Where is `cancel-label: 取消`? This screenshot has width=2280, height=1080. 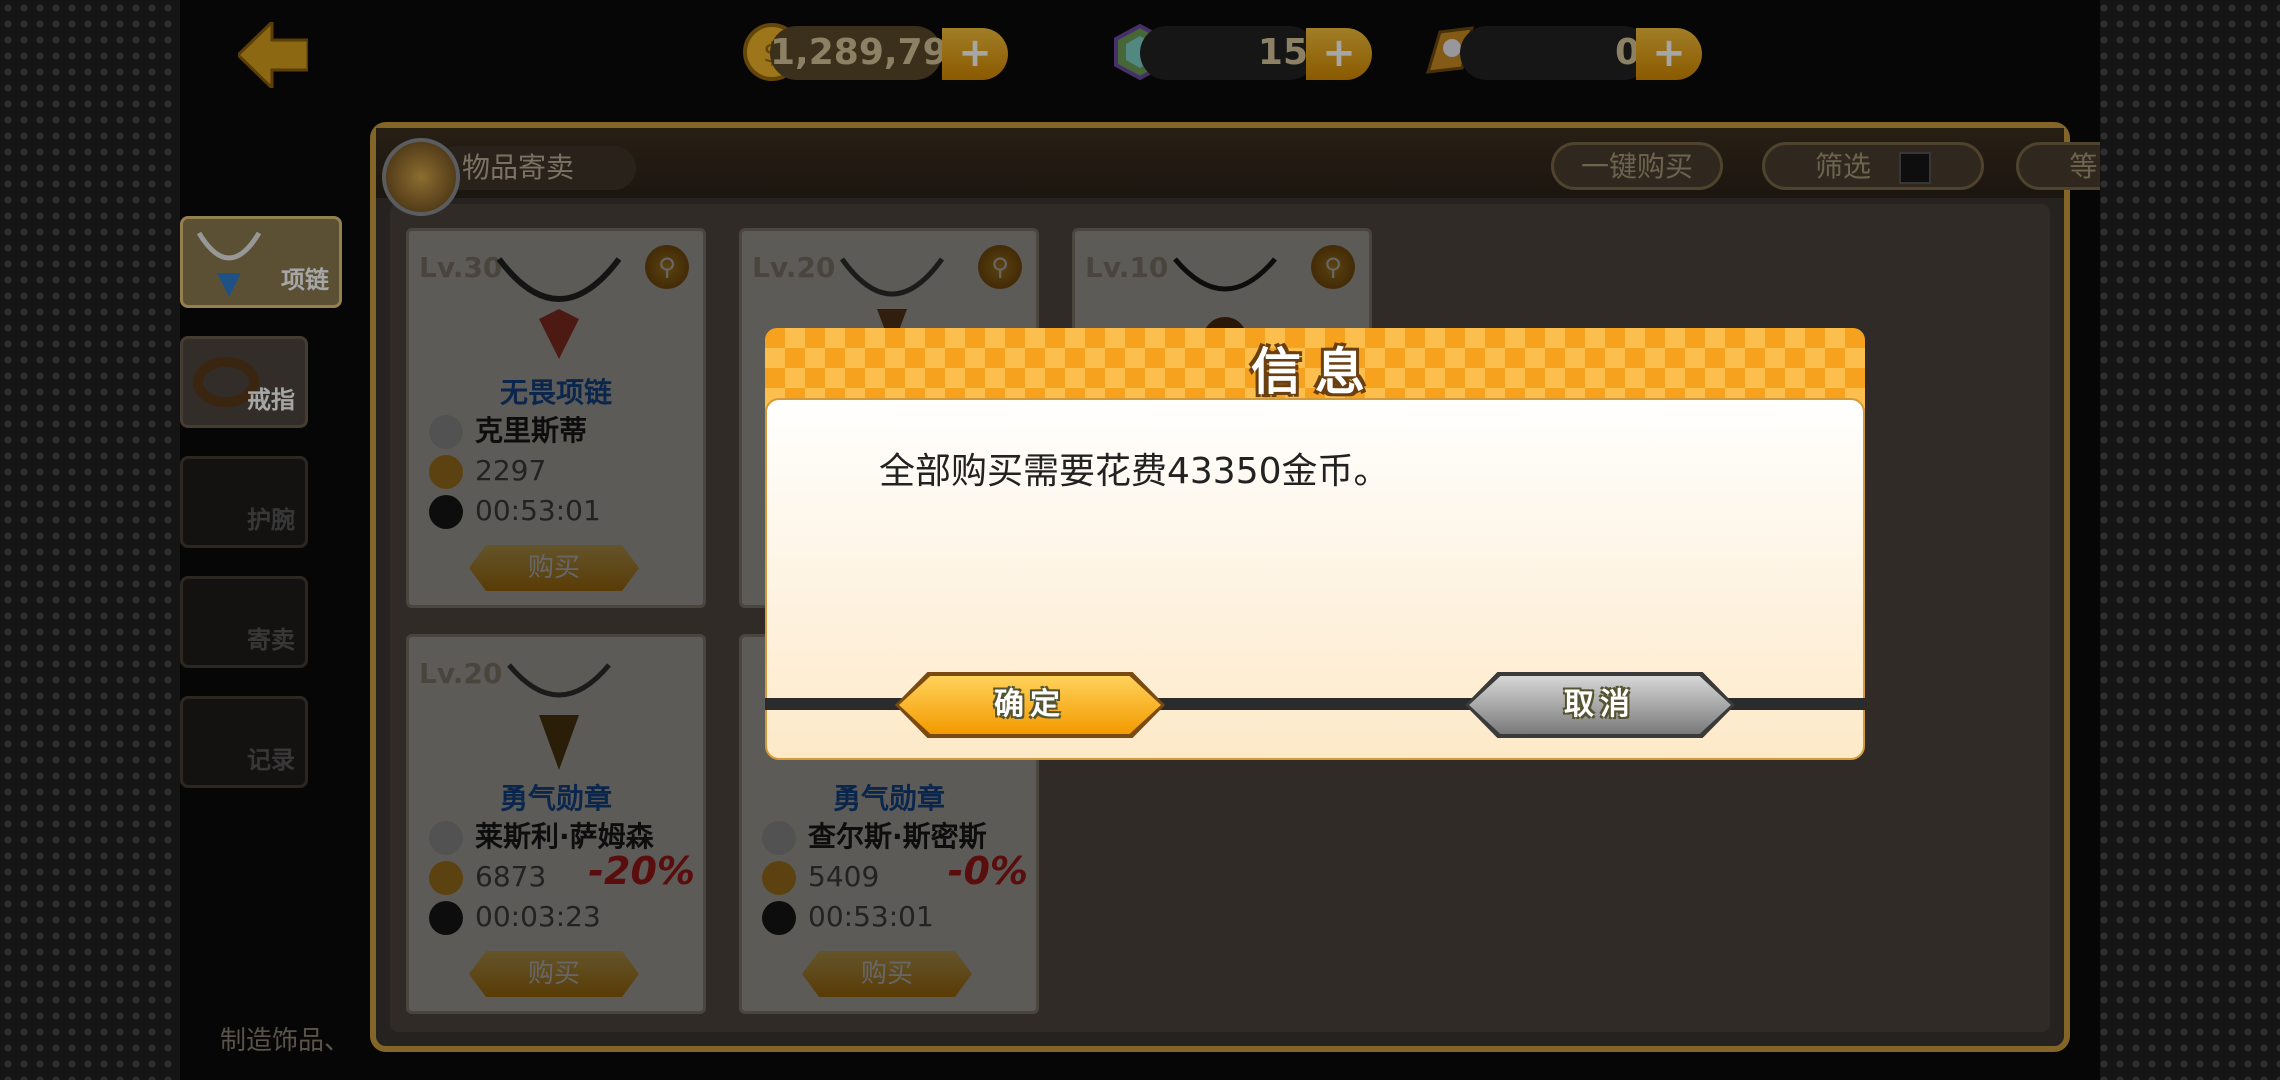 cancel-label: 取消 is located at coordinates (1600, 704).